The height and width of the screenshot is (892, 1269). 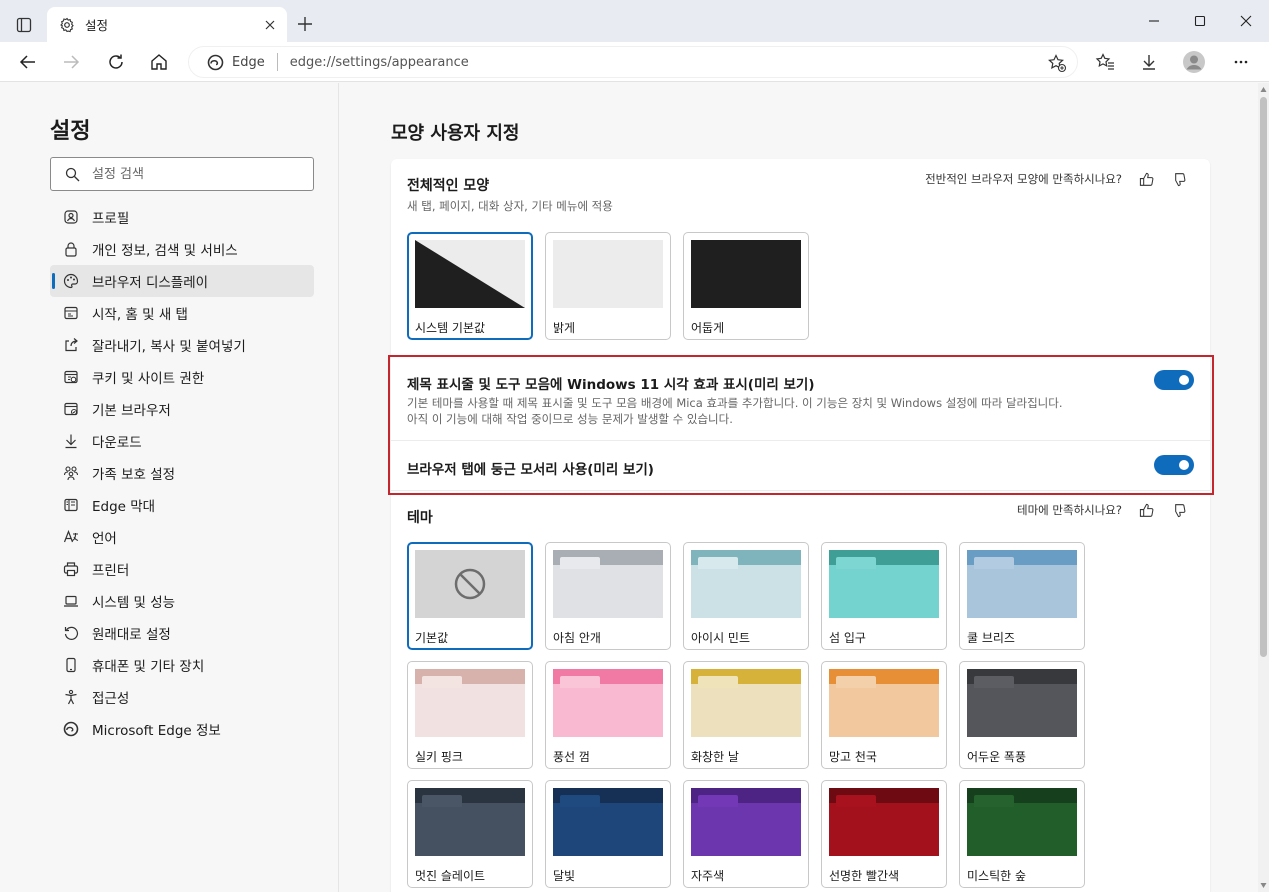 I want to click on arrow-left-icon, so click(x=27, y=62).